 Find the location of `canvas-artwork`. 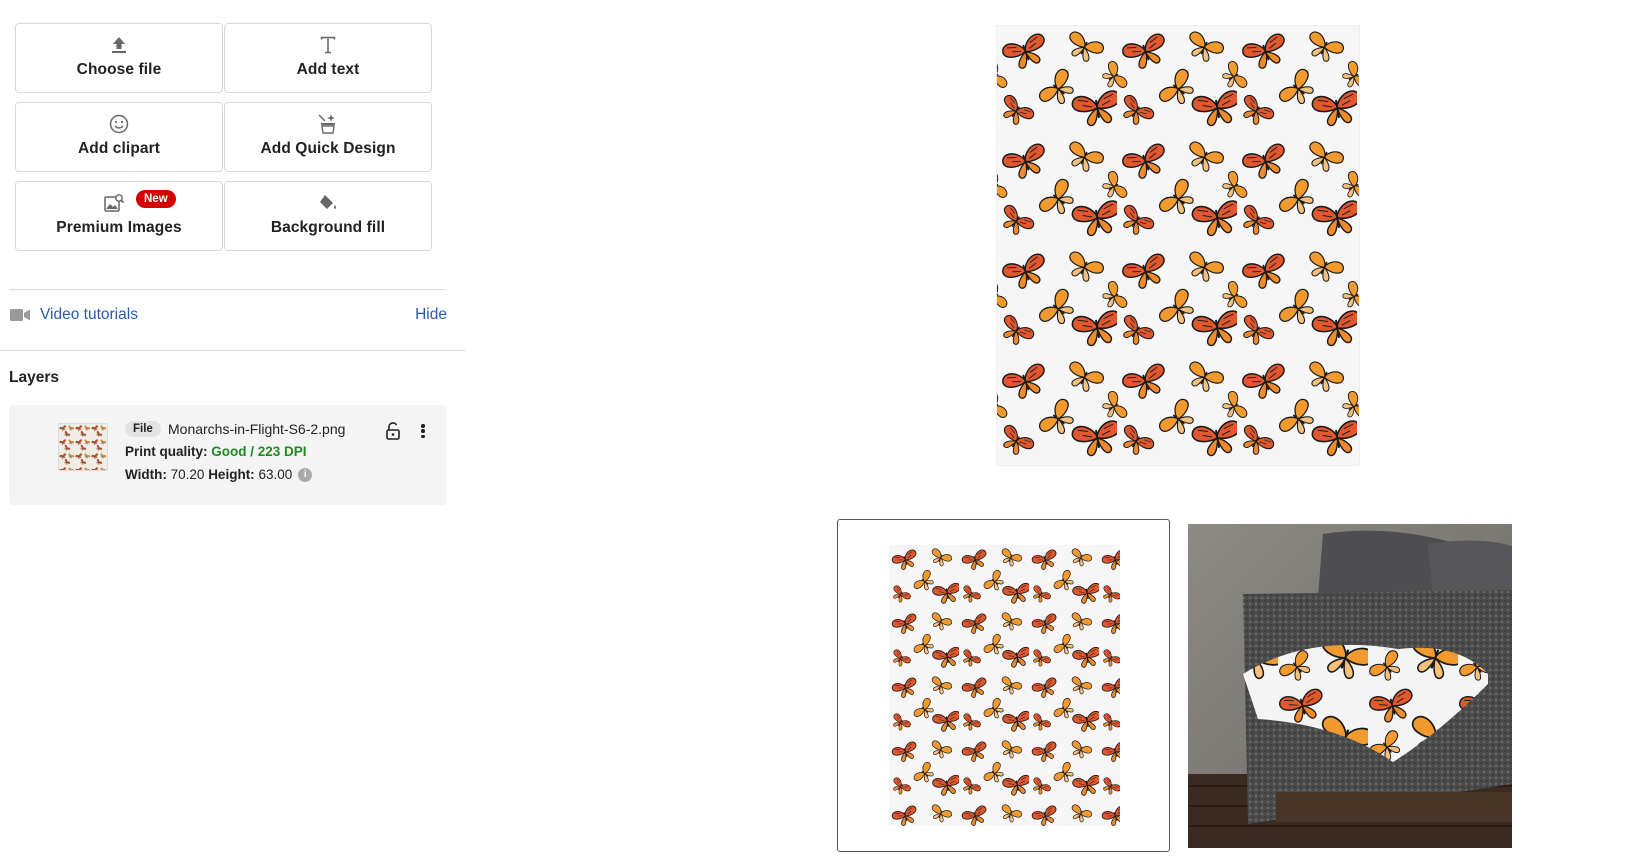

canvas-artwork is located at coordinates (1178, 245).